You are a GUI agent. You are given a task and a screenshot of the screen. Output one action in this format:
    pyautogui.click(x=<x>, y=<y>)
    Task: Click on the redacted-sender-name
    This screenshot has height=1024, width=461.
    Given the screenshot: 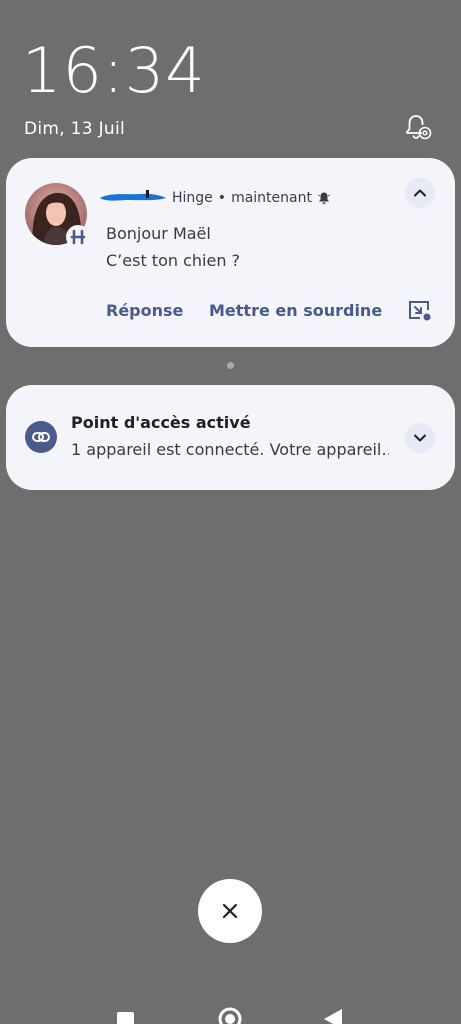 What is the action you would take?
    pyautogui.click(x=133, y=195)
    